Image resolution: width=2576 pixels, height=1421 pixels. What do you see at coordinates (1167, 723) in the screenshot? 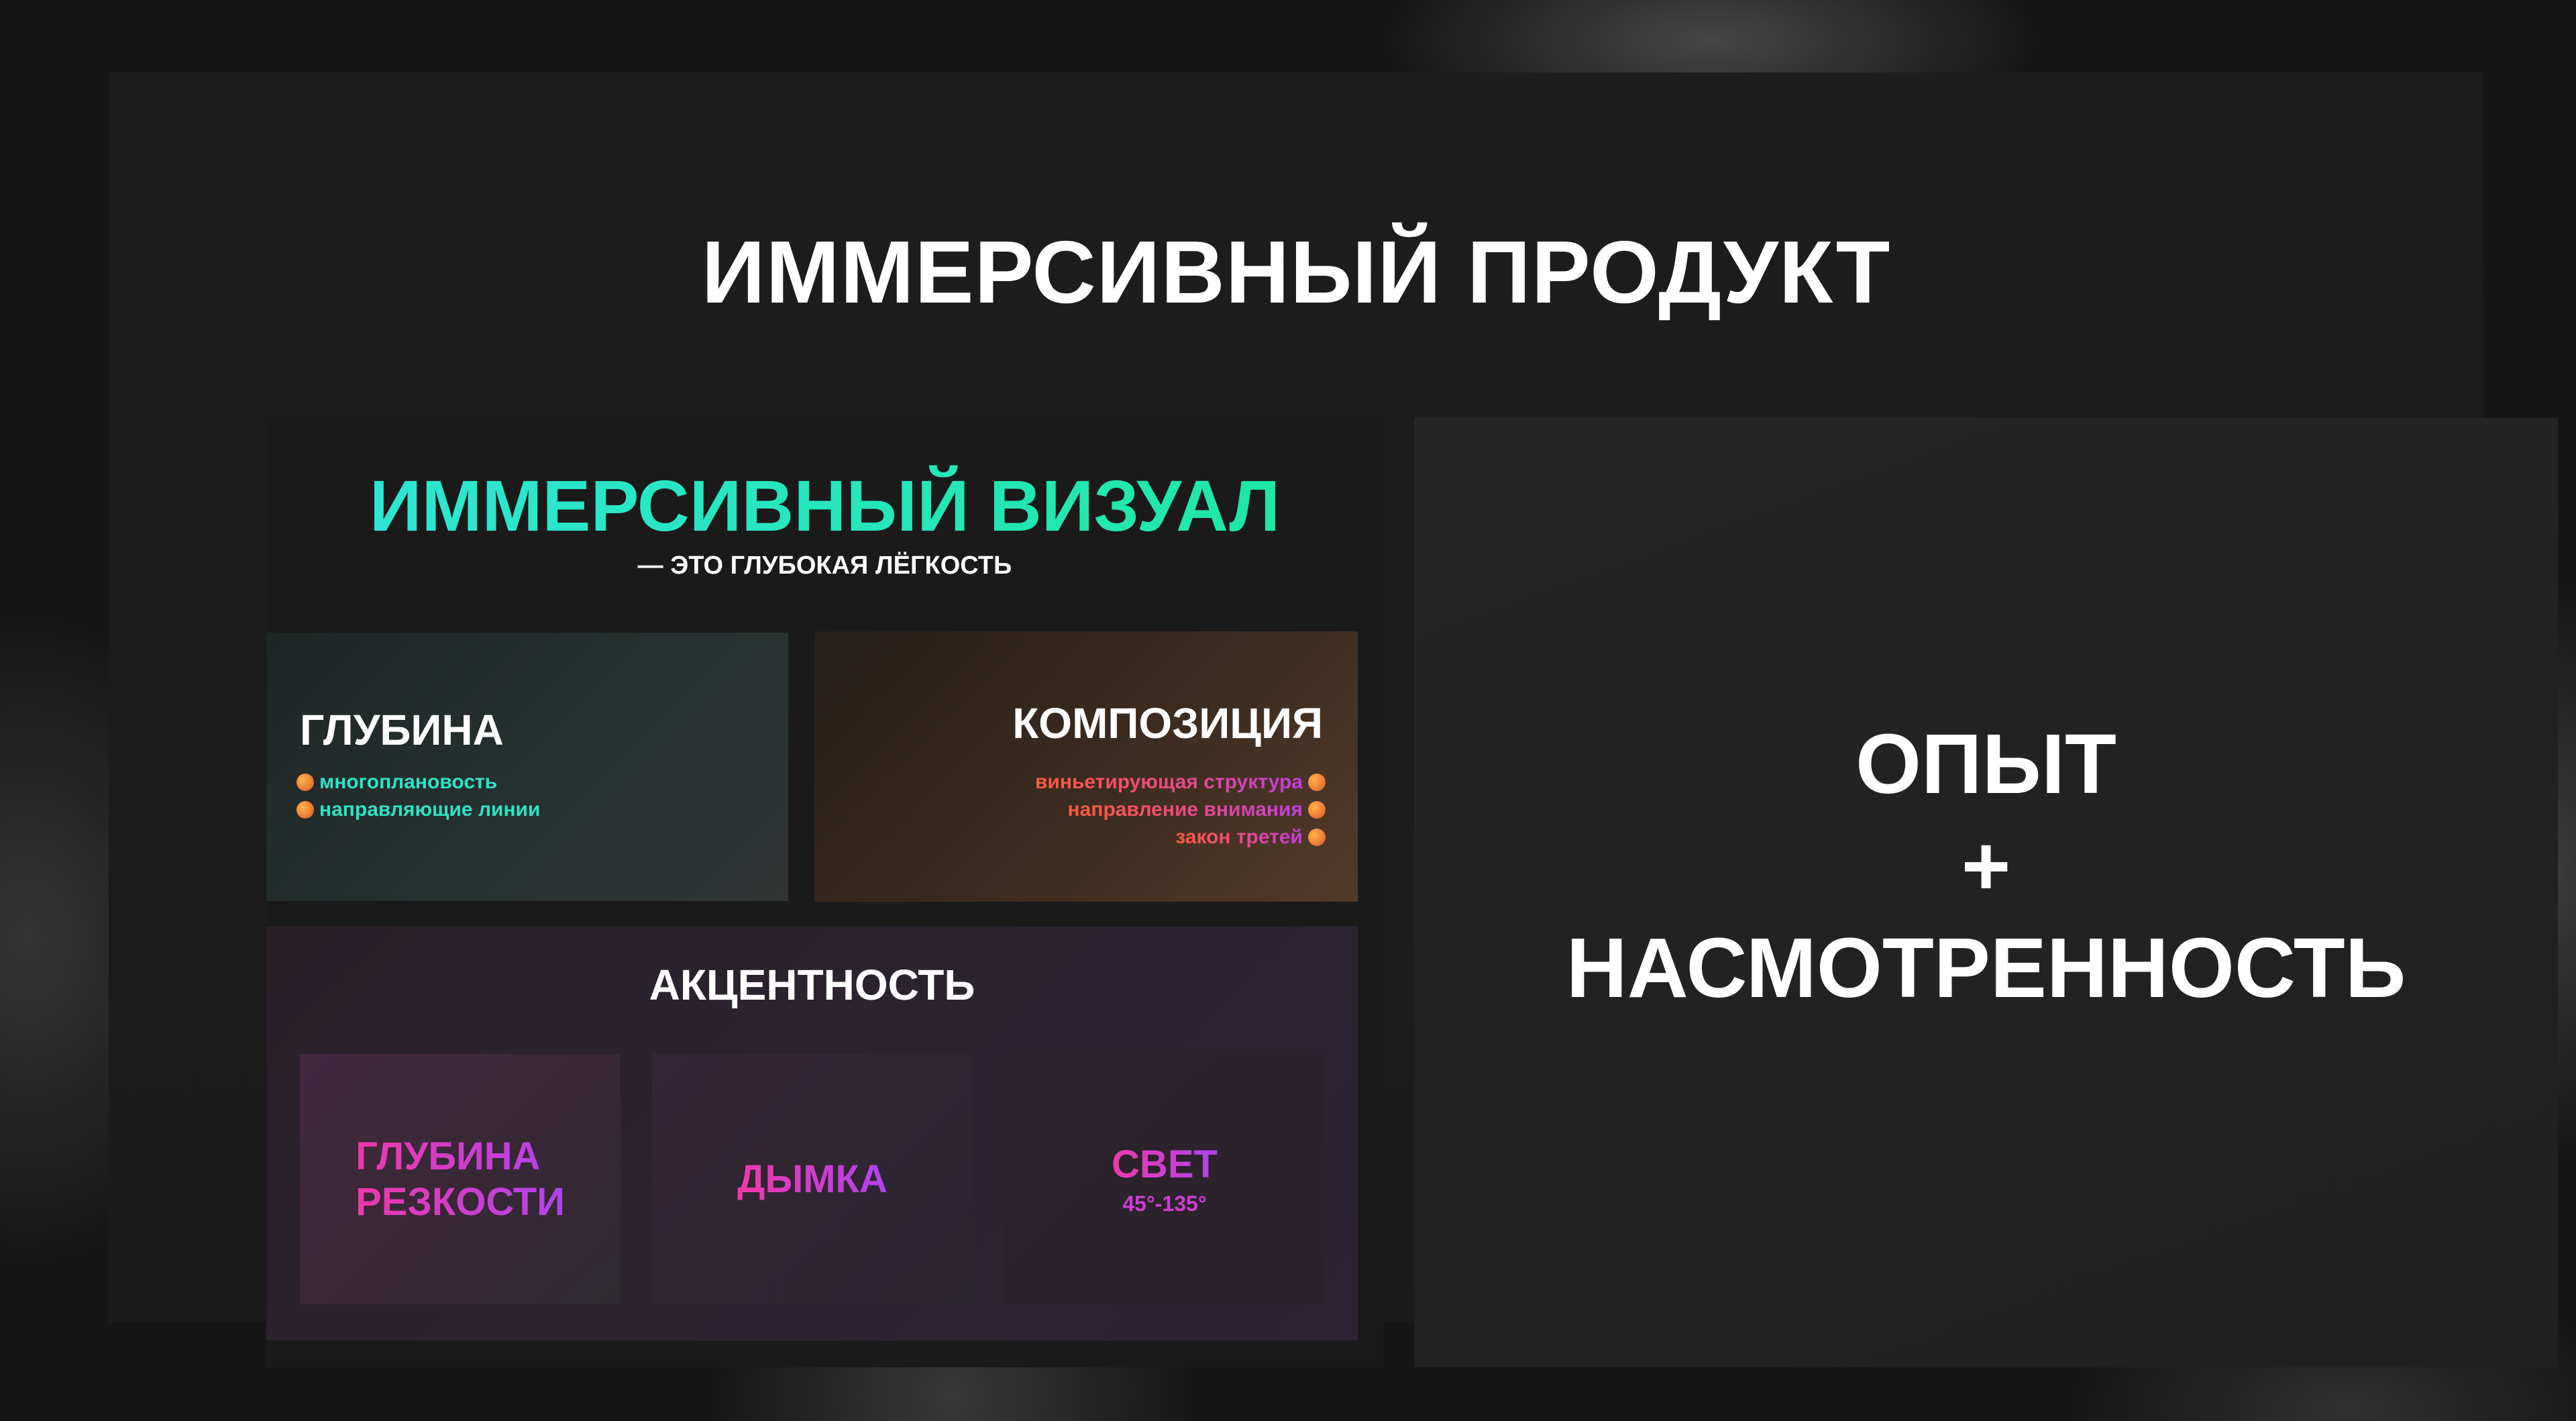
I see `composition-title: КОМПОЗИЦИЯ` at bounding box center [1167, 723].